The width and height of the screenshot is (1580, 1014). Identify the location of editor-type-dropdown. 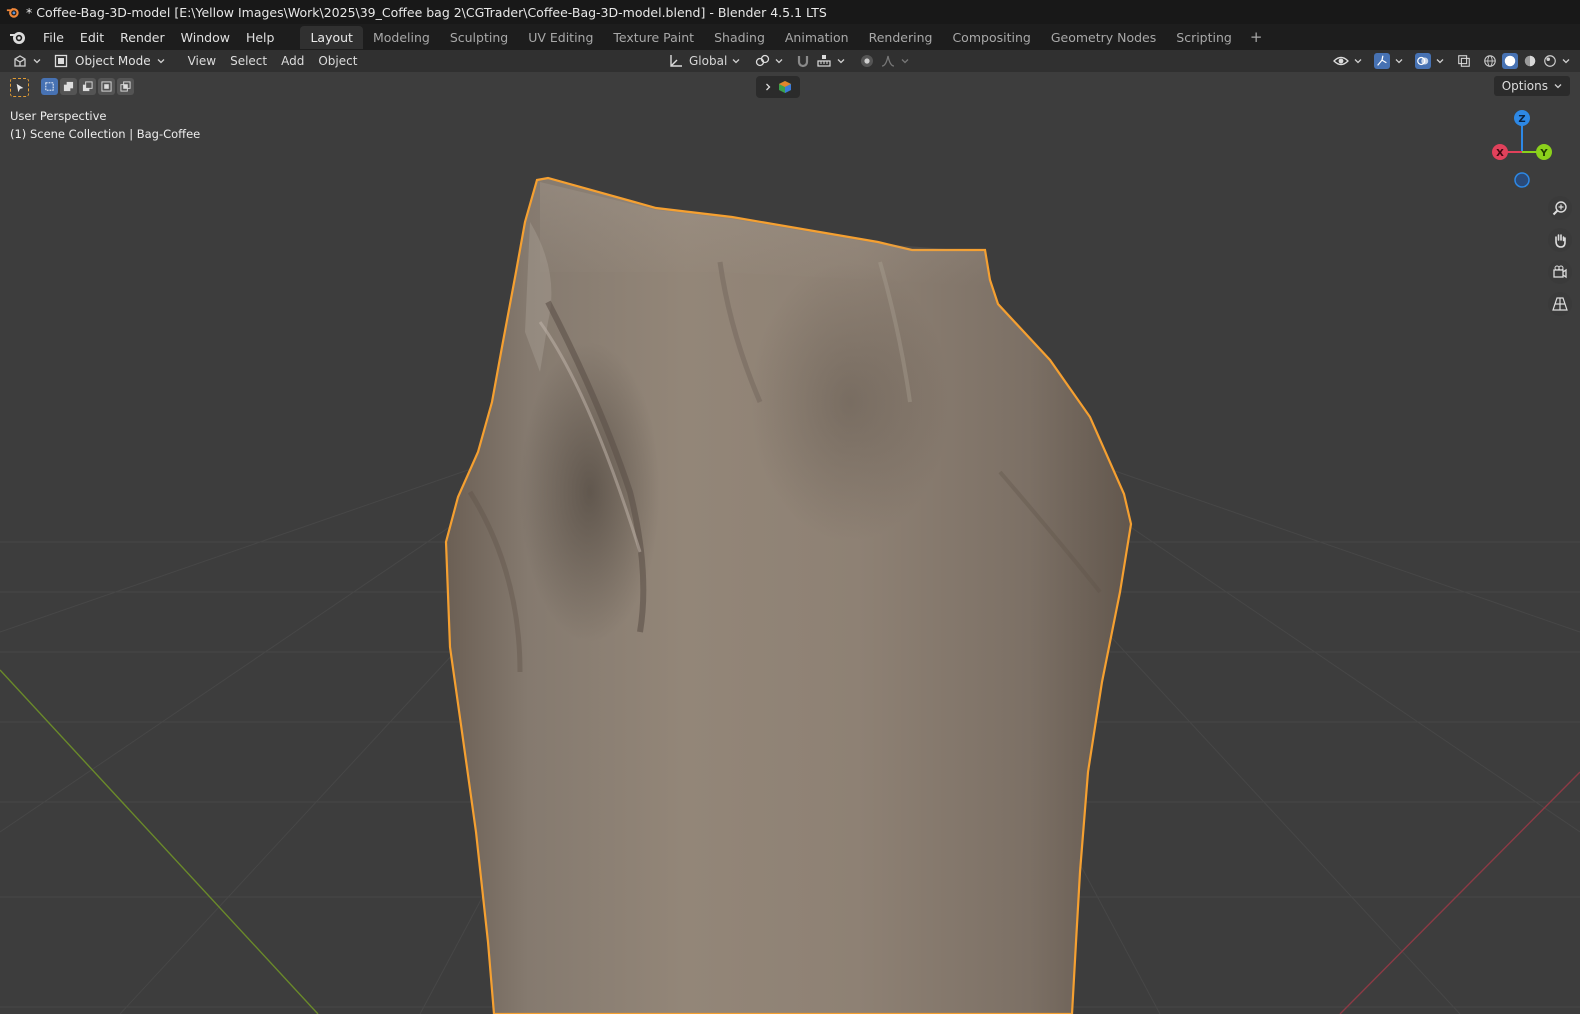
(26, 61).